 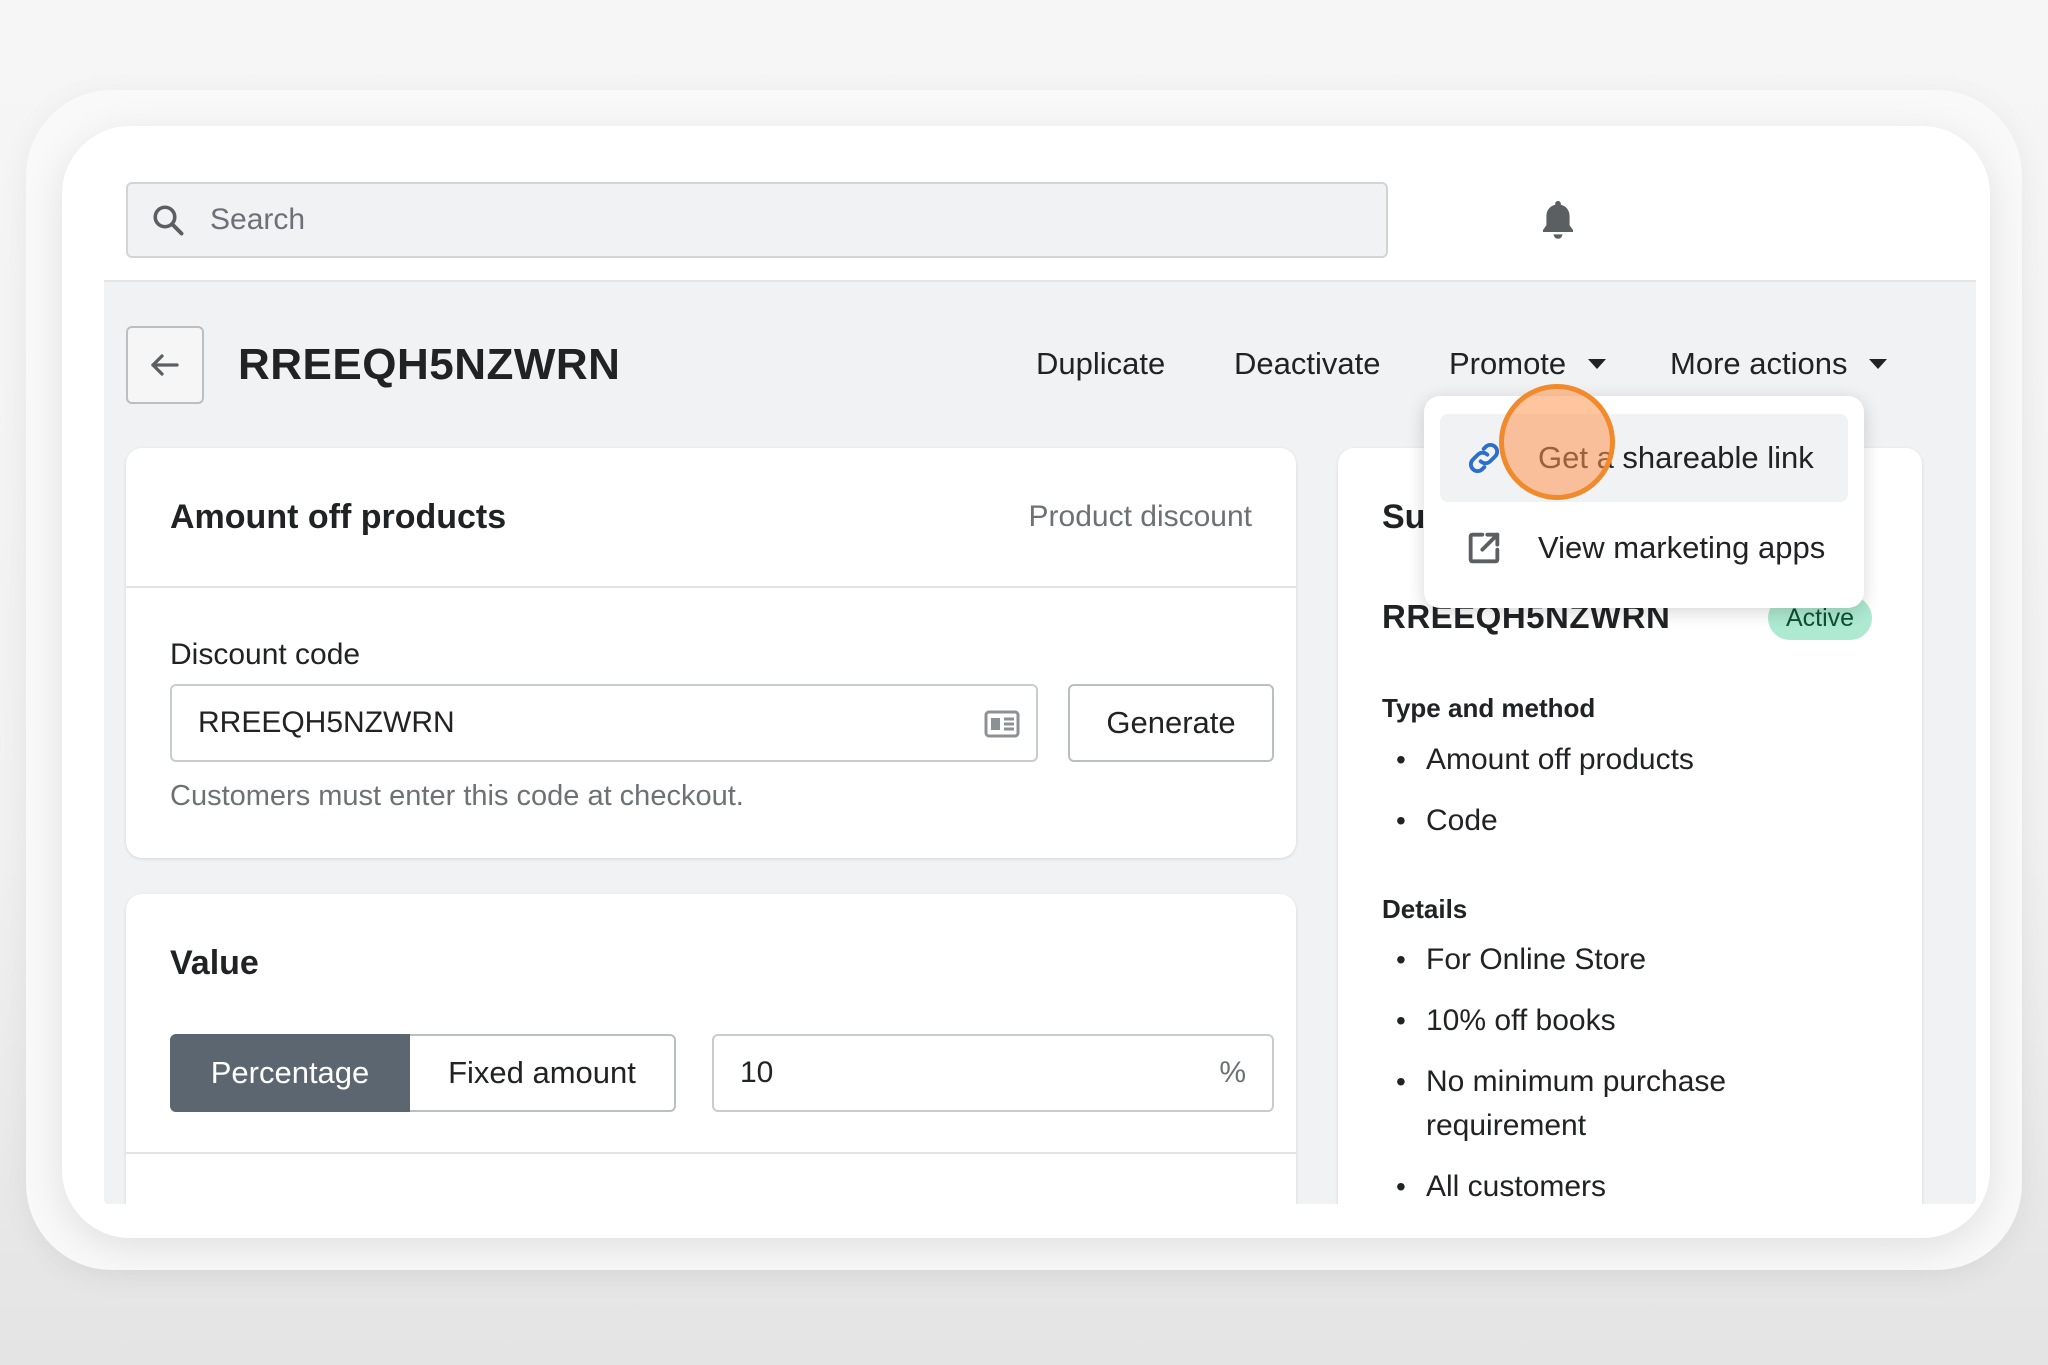 I want to click on value-title: Value, so click(x=214, y=963).